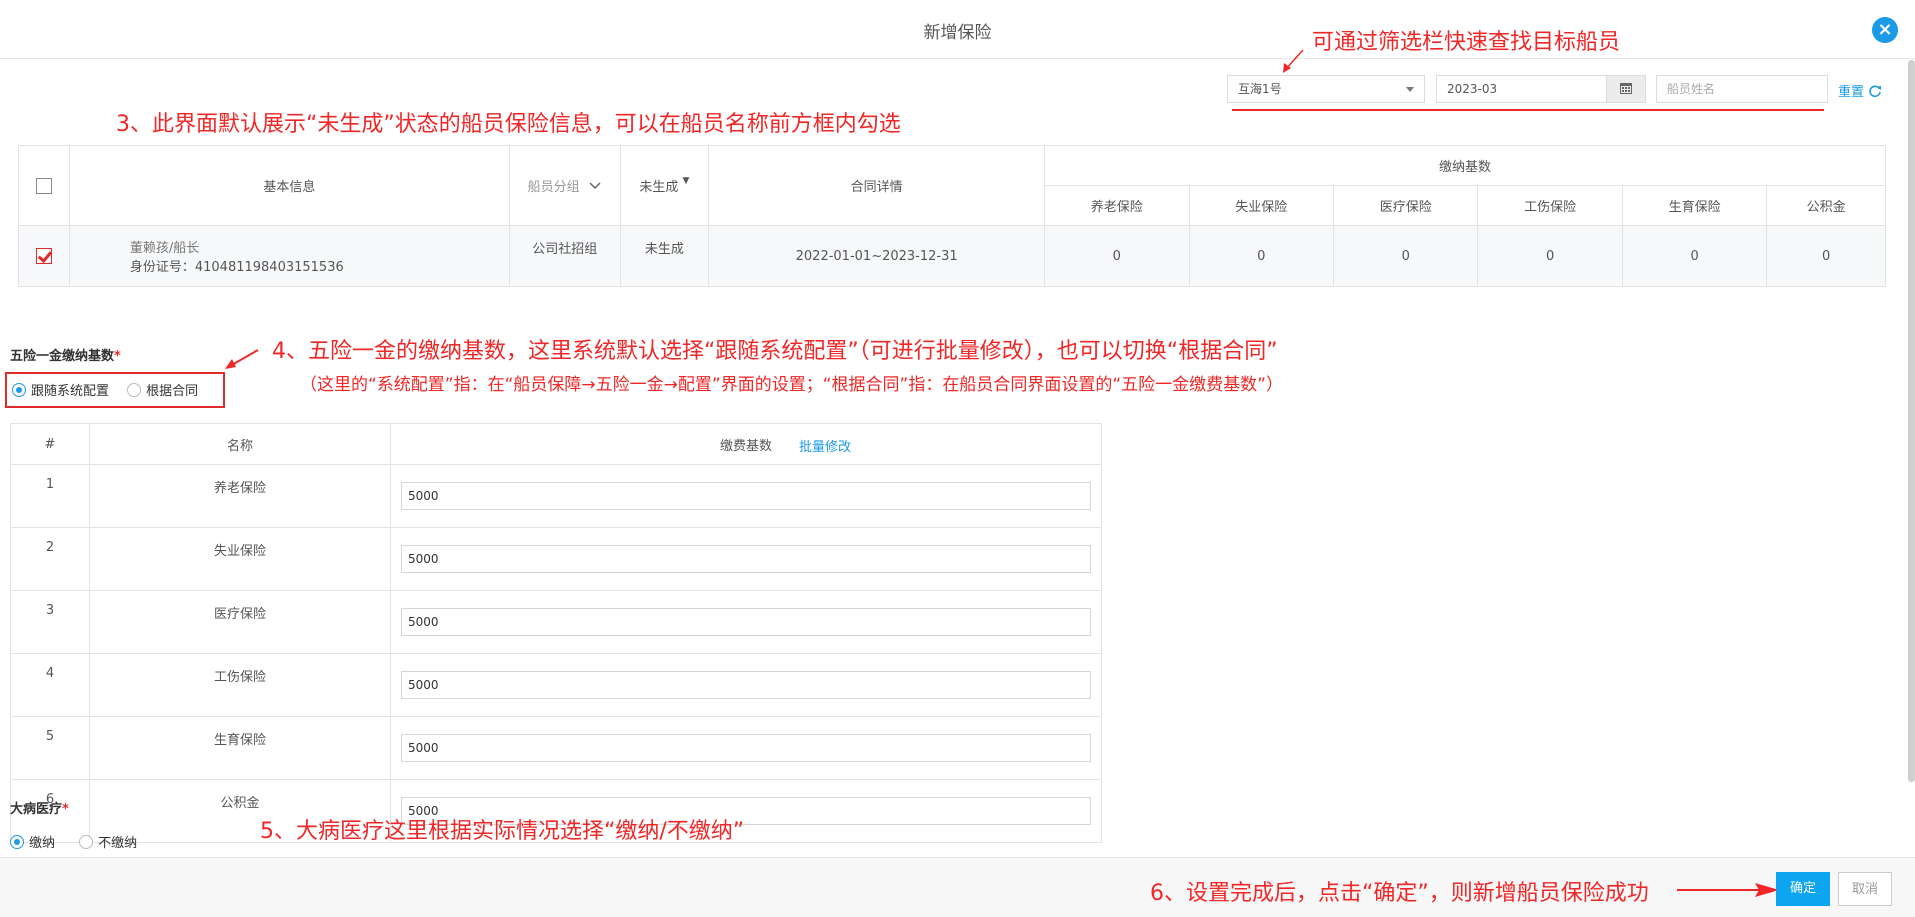 The image size is (1915, 917). I want to click on radio-follow-system: 跟随系统配置, so click(61, 390).